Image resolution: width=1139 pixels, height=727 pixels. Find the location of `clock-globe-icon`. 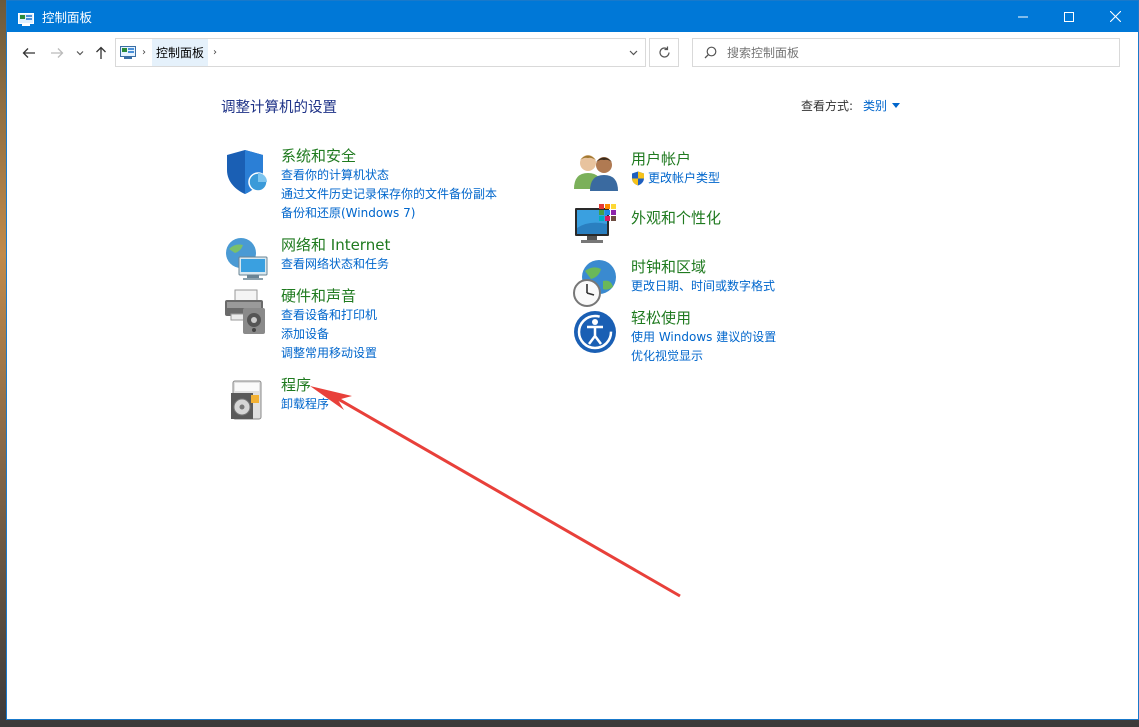

clock-globe-icon is located at coordinates (597, 283).